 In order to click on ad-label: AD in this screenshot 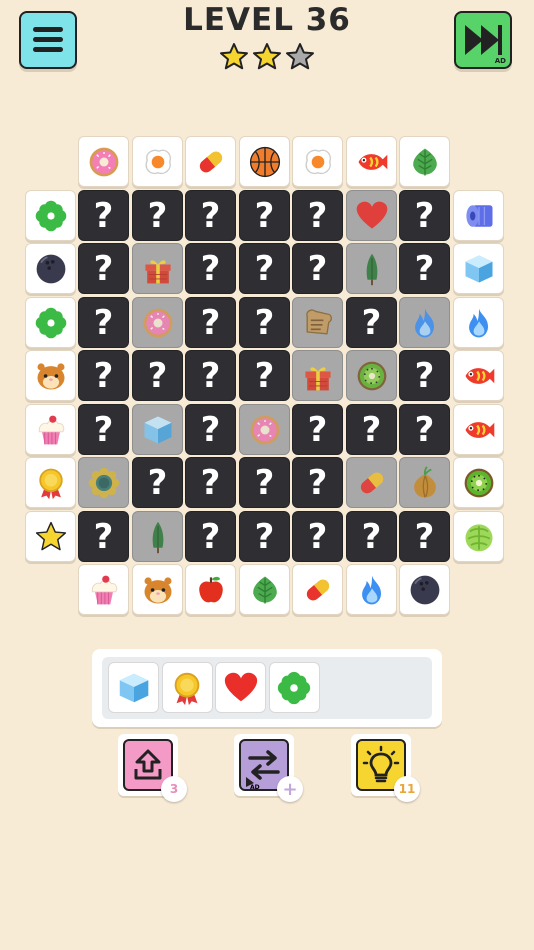, I will do `click(500, 61)`.